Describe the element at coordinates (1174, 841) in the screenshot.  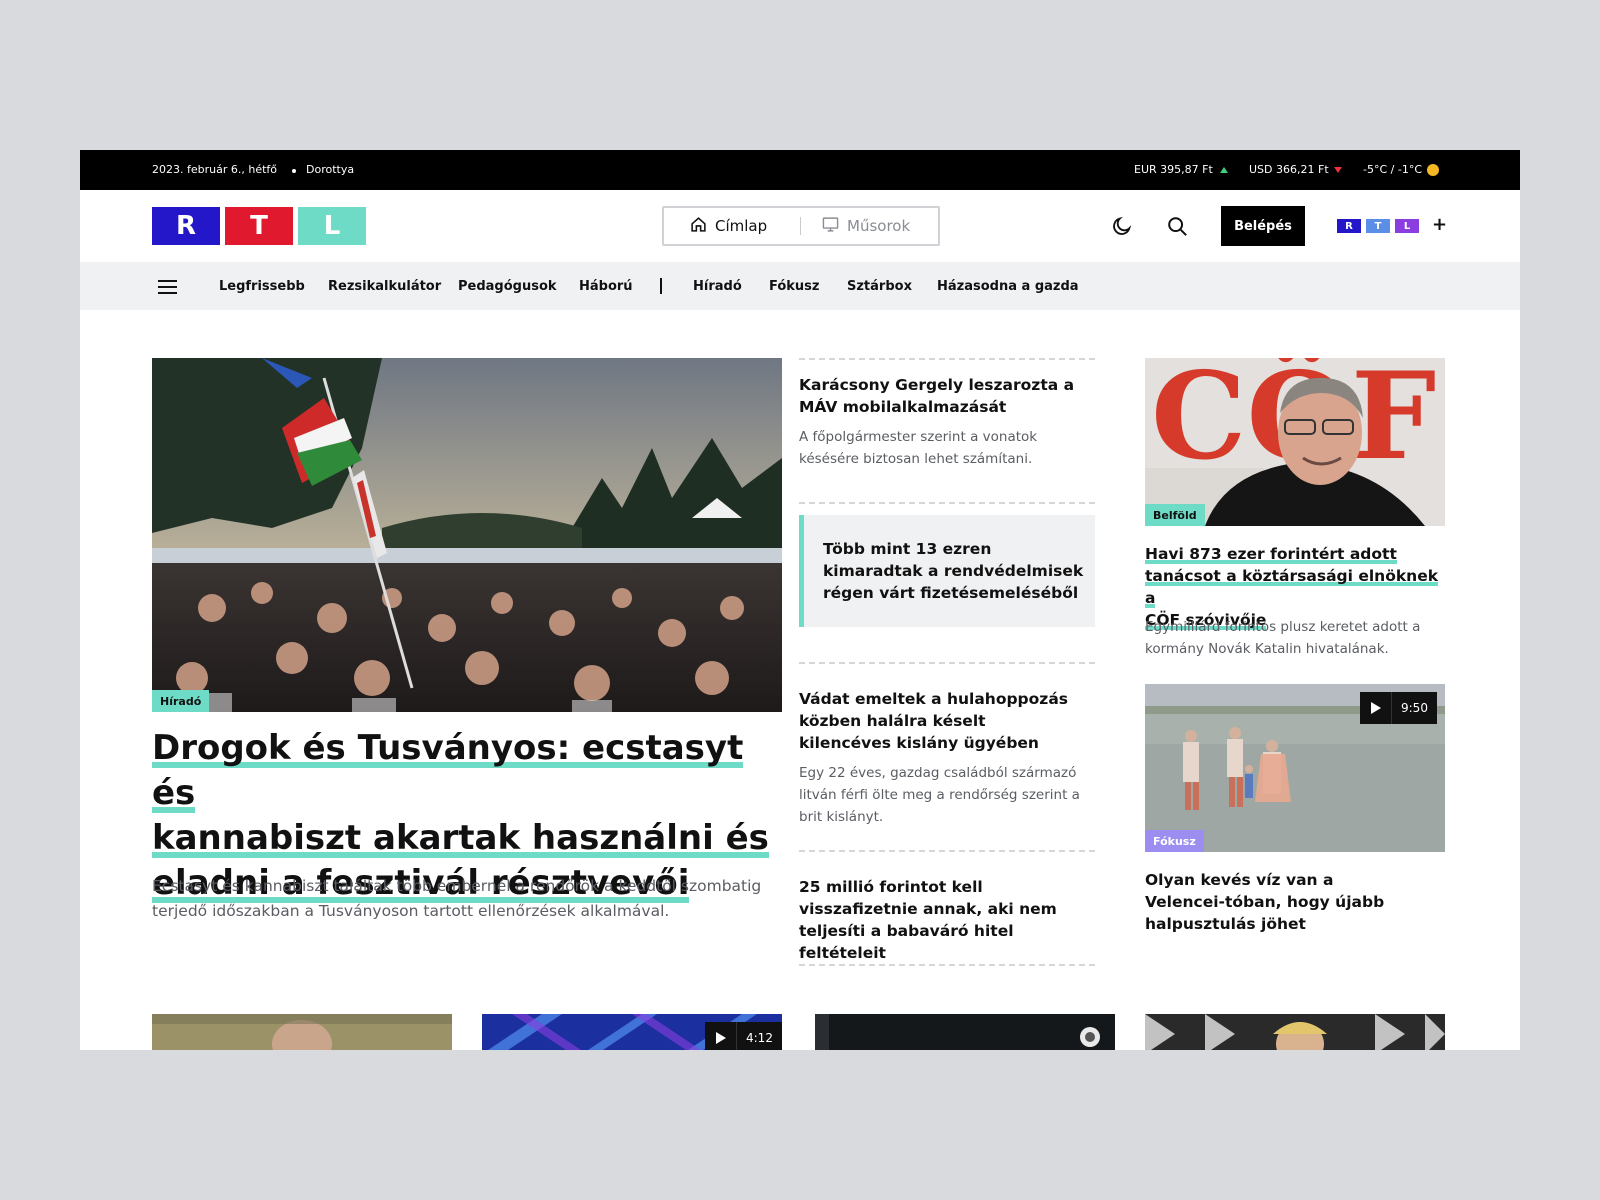
I see `category-tag: Fókusz` at that location.